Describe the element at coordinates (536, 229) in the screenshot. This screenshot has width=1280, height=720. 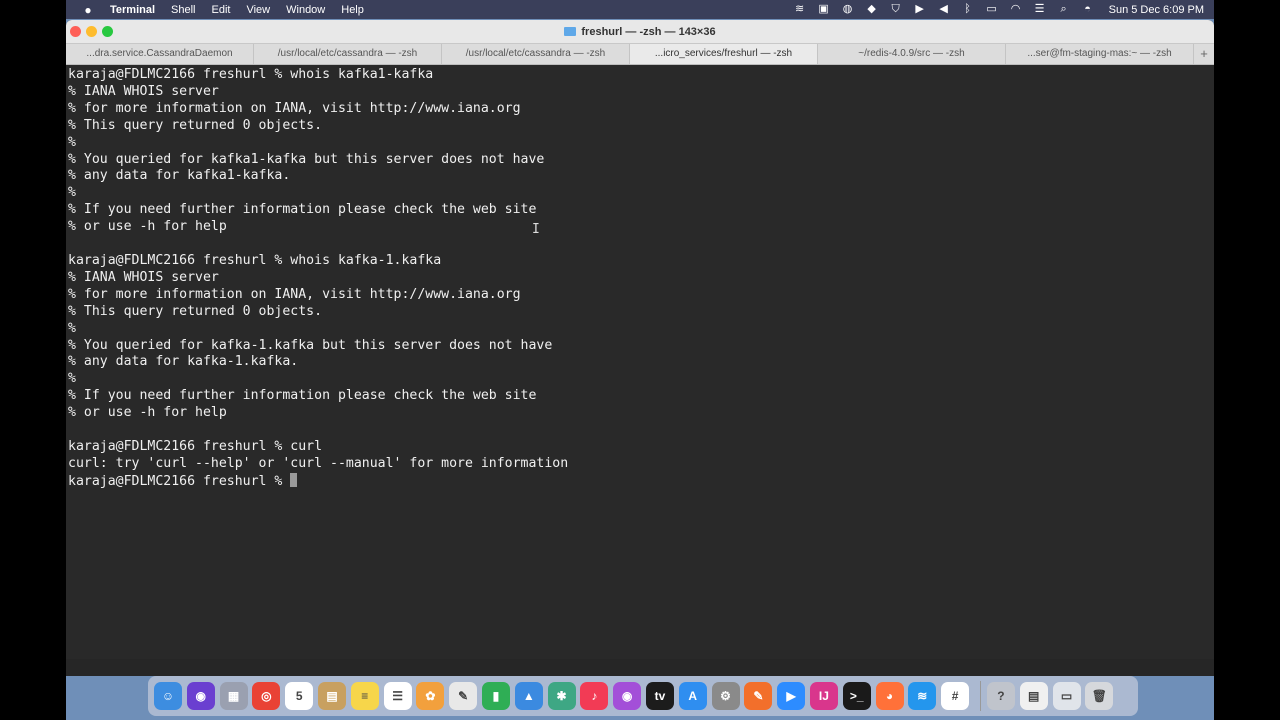
I see `text-cursor-icon: I` at that location.